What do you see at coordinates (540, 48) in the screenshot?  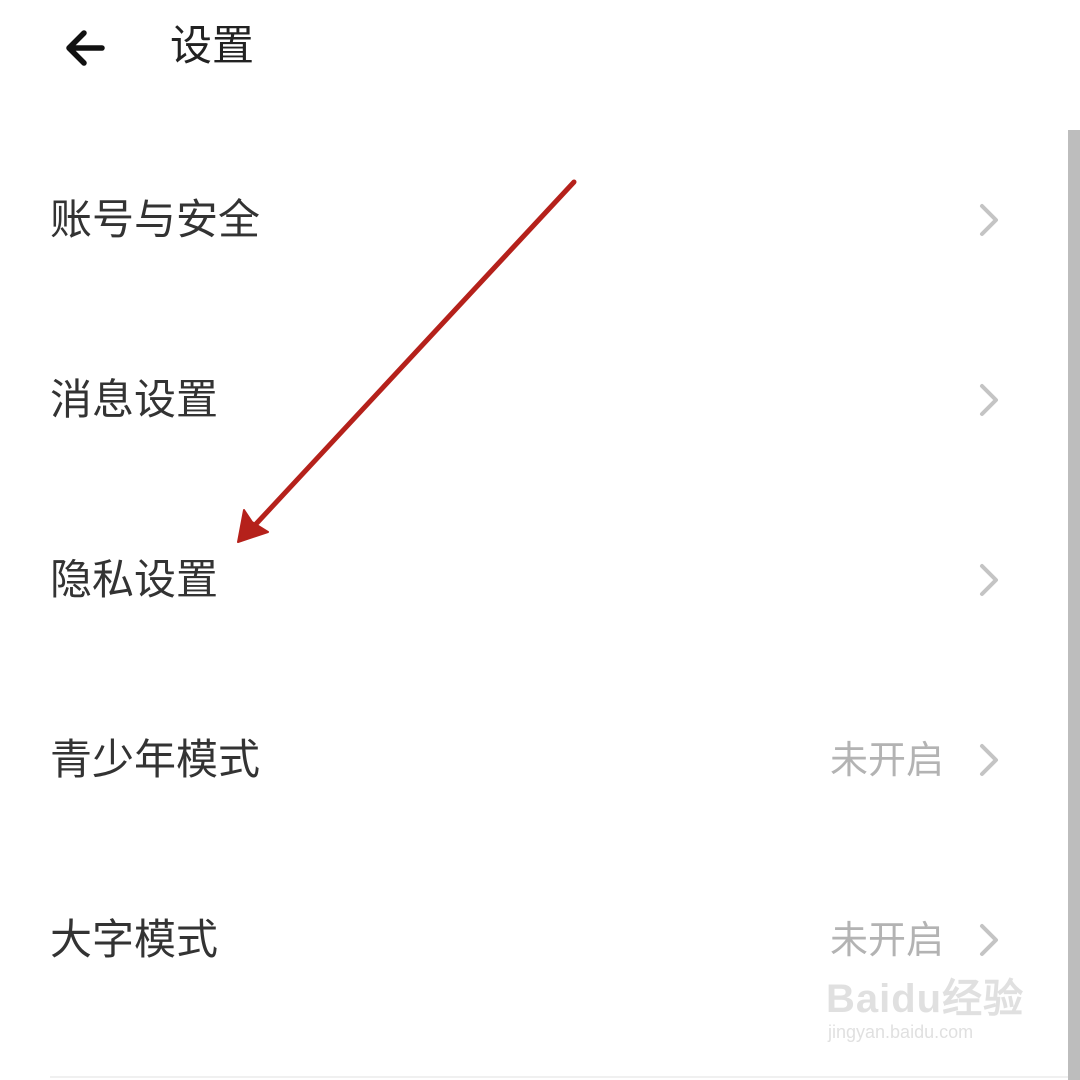 I see `app-header: 设置` at bounding box center [540, 48].